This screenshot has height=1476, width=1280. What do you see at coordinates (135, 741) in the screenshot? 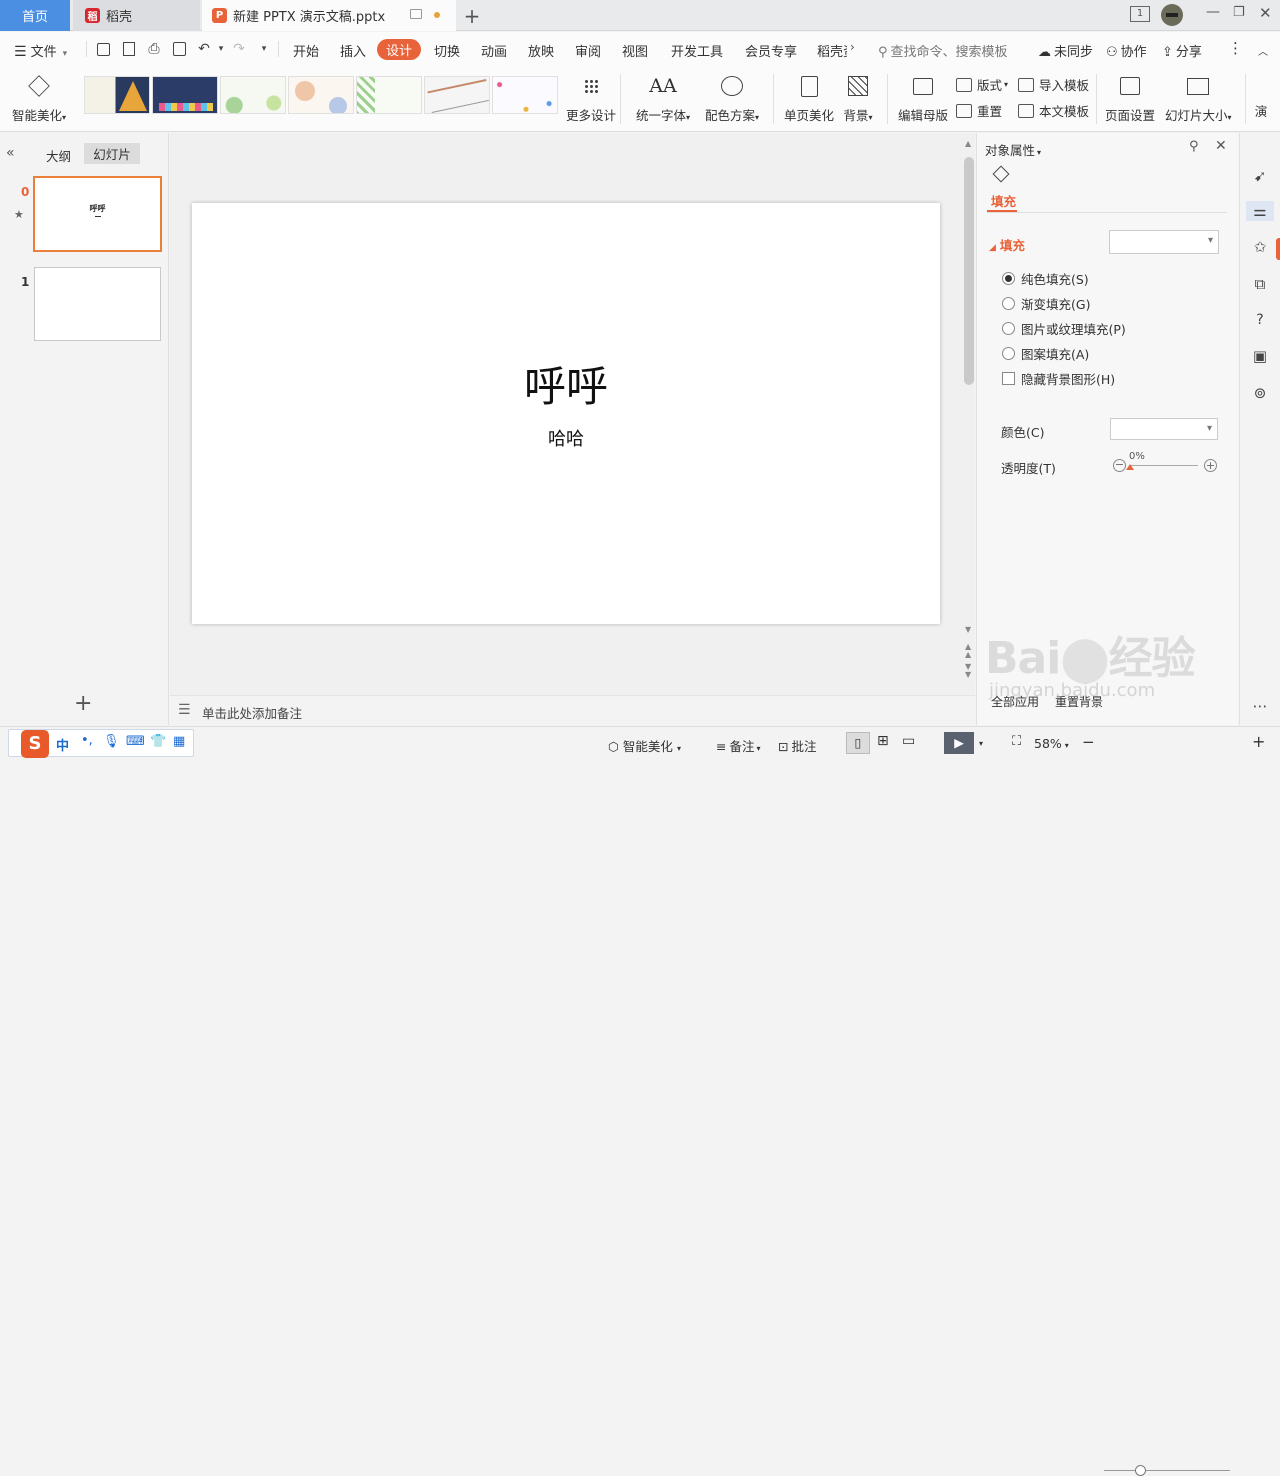
I see `keyboard-icon: ⌨` at bounding box center [135, 741].